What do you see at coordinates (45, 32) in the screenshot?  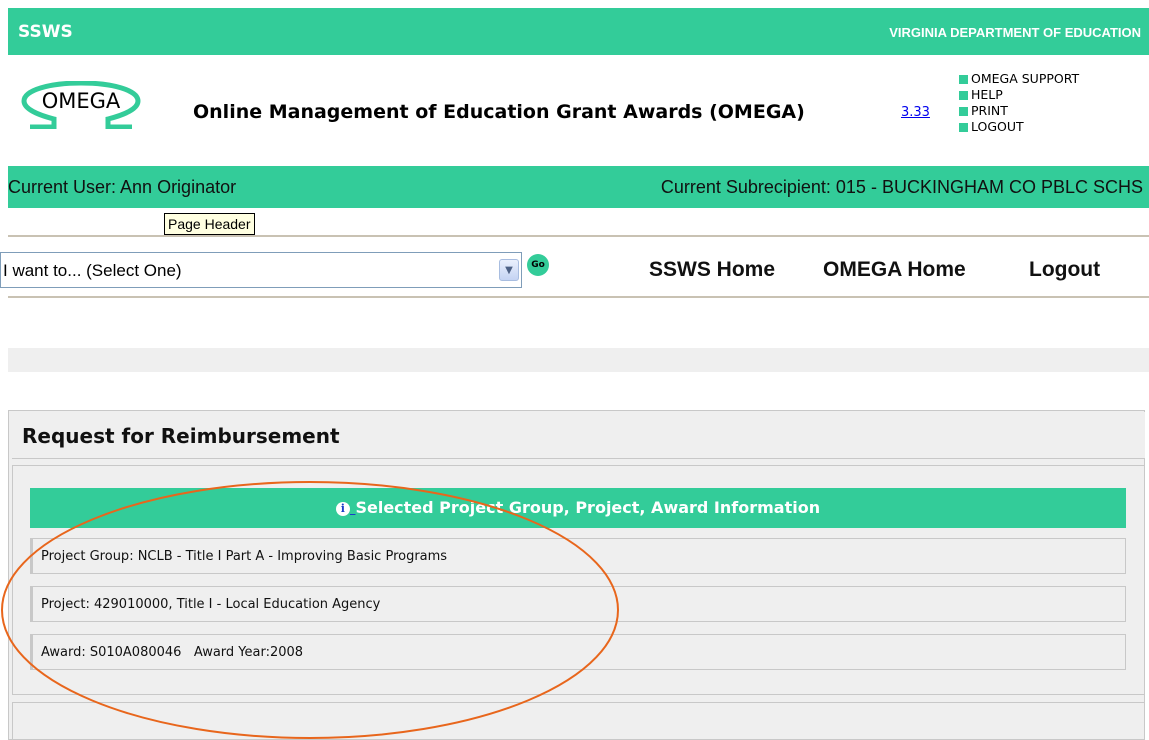 I see `app-name: SSWS` at bounding box center [45, 32].